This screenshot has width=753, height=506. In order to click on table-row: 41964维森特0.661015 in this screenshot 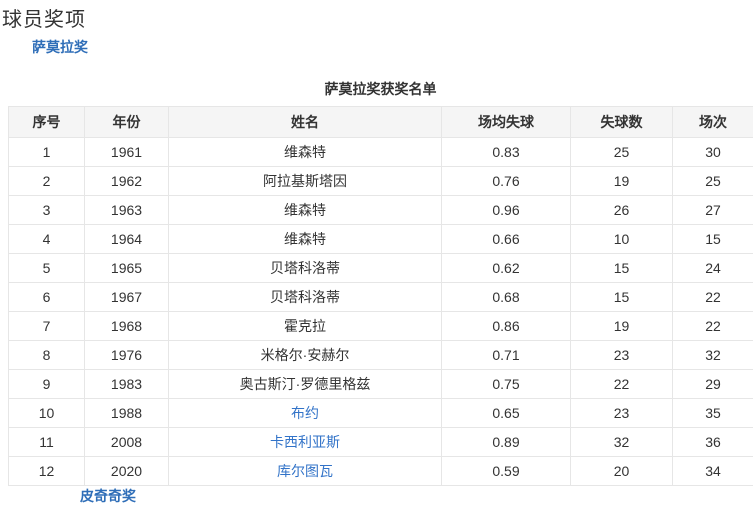, I will do `click(381, 239)`.